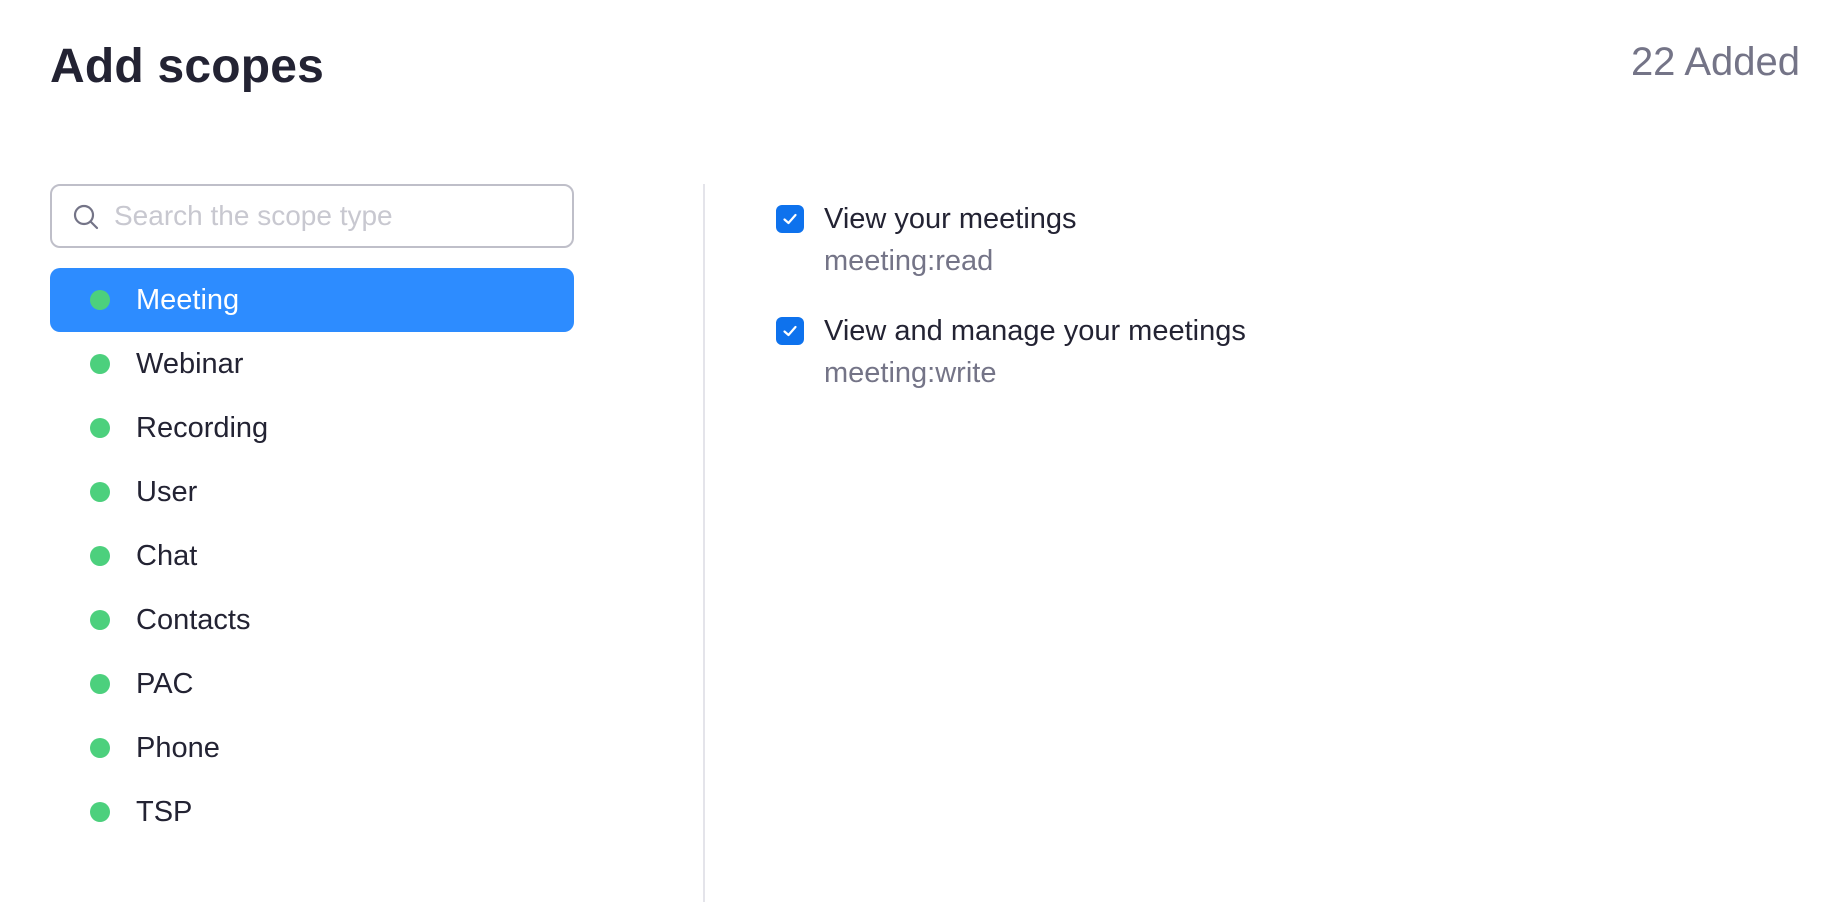 The height and width of the screenshot is (902, 1836). What do you see at coordinates (312, 364) in the screenshot?
I see `scope-item-webinar: Webinar` at bounding box center [312, 364].